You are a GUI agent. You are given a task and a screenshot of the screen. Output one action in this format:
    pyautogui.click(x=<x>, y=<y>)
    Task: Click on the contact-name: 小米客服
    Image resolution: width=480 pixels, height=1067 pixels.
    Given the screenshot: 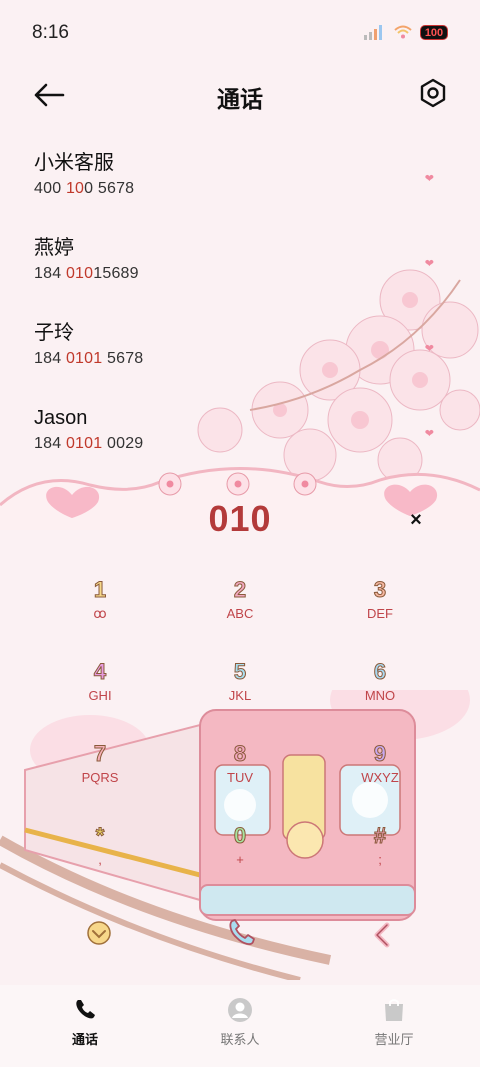 What is the action you would take?
    pyautogui.click(x=74, y=163)
    